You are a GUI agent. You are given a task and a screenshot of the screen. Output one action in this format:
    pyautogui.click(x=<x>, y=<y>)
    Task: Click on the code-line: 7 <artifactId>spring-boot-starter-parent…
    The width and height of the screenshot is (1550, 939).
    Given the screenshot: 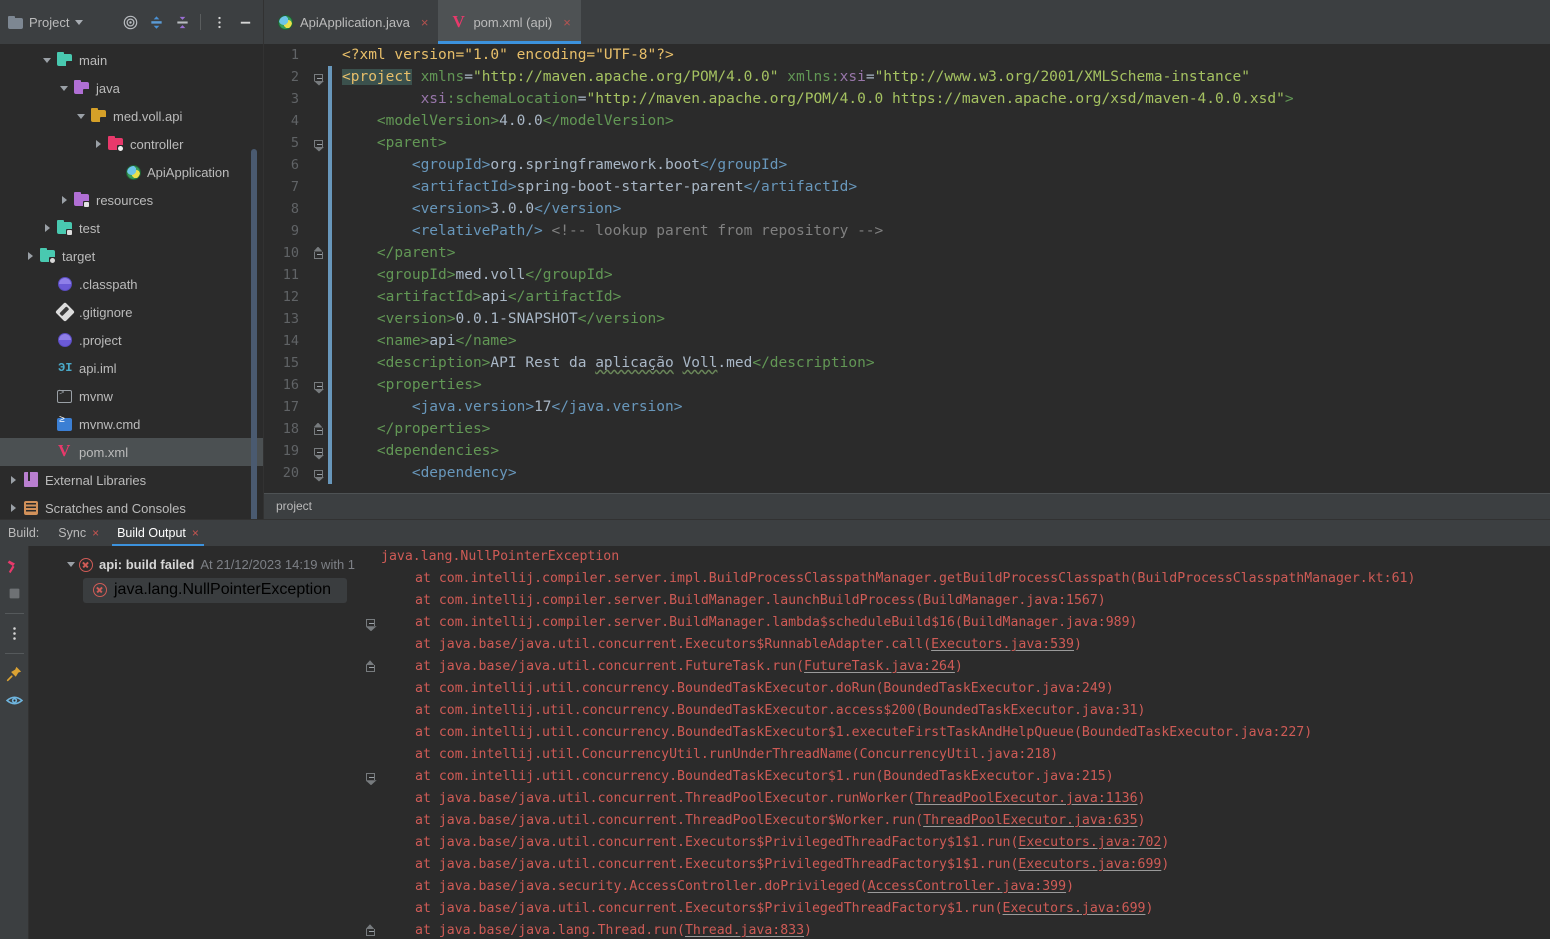 What is the action you would take?
    pyautogui.click(x=907, y=187)
    